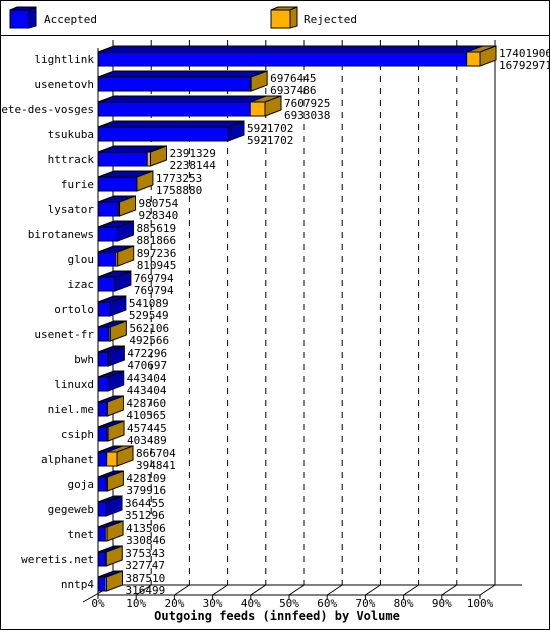 The height and width of the screenshot is (635, 550). Describe the element at coordinates (77, 434) in the screenshot. I see `category-label: csiph` at that location.